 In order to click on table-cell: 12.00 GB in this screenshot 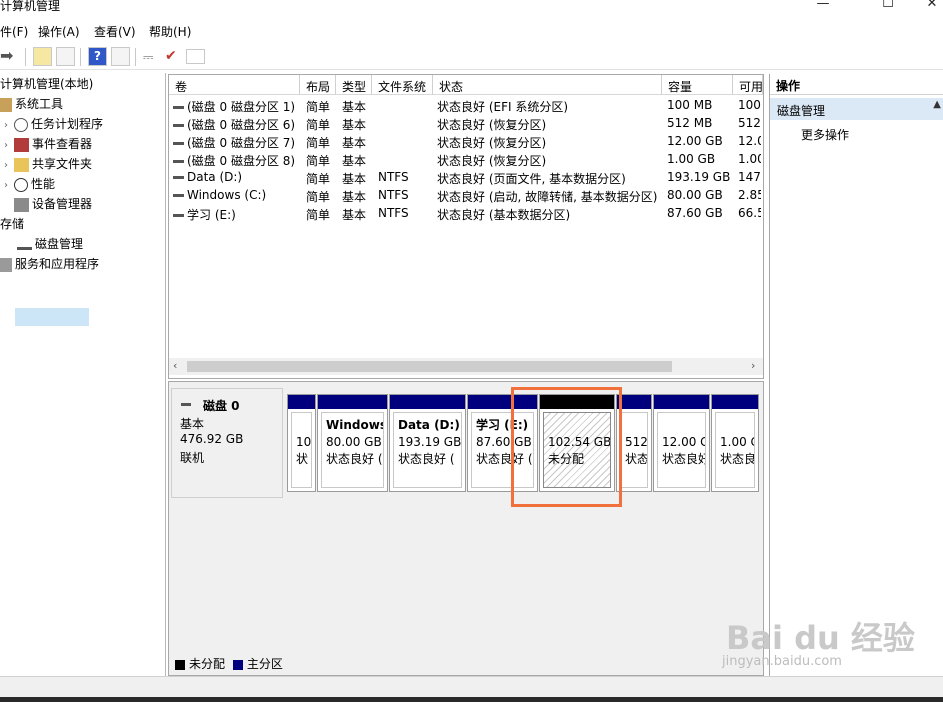, I will do `click(695, 141)`.